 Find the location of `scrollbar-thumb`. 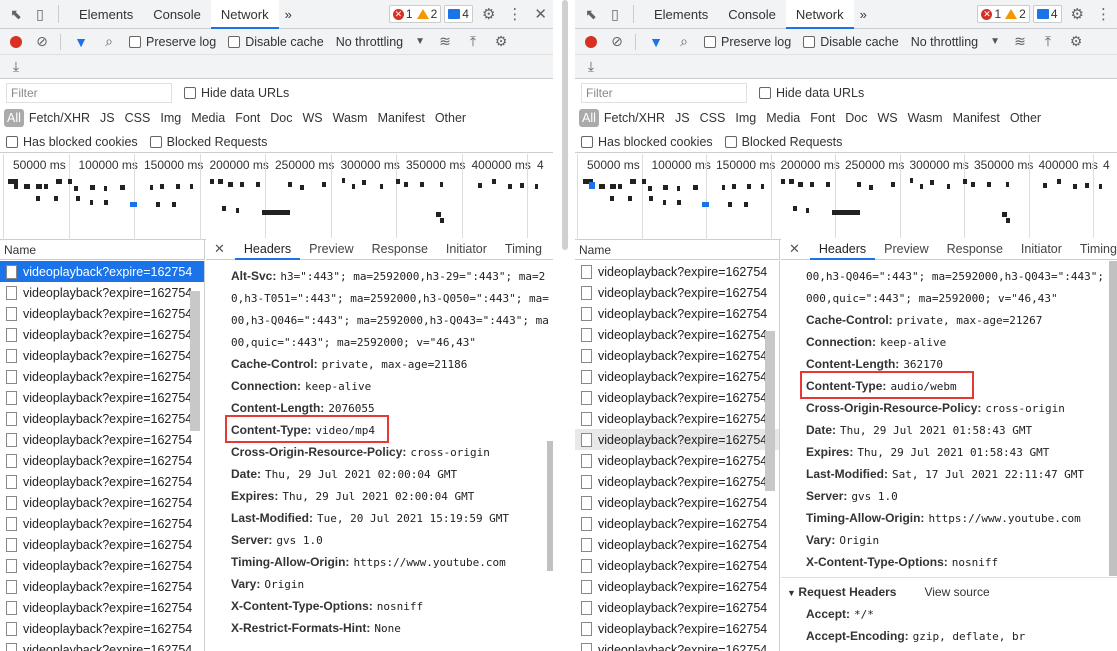

scrollbar-thumb is located at coordinates (565, 125).